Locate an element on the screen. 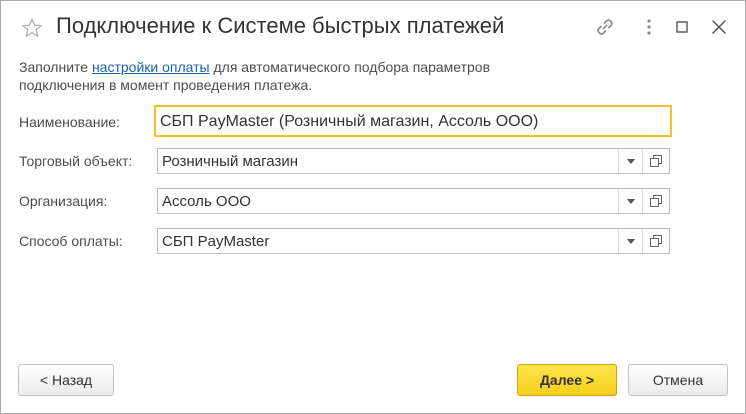 This screenshot has height=414, width=746. info-line2: подключения в момент проведения платежа. is located at coordinates (166, 85).